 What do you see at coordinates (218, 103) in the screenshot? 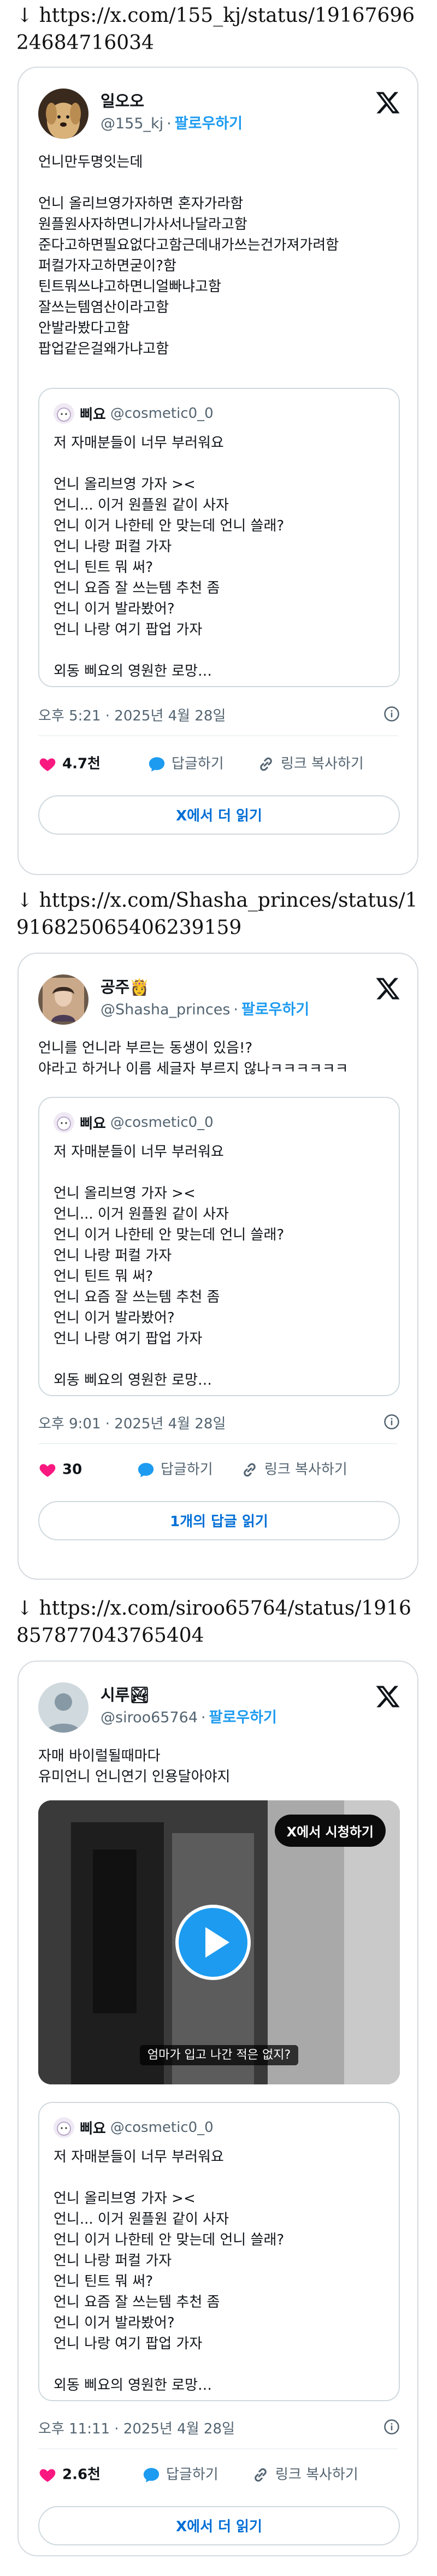
I see `tweet-header: 일오오 @155_kj · 팔로우하기` at bounding box center [218, 103].